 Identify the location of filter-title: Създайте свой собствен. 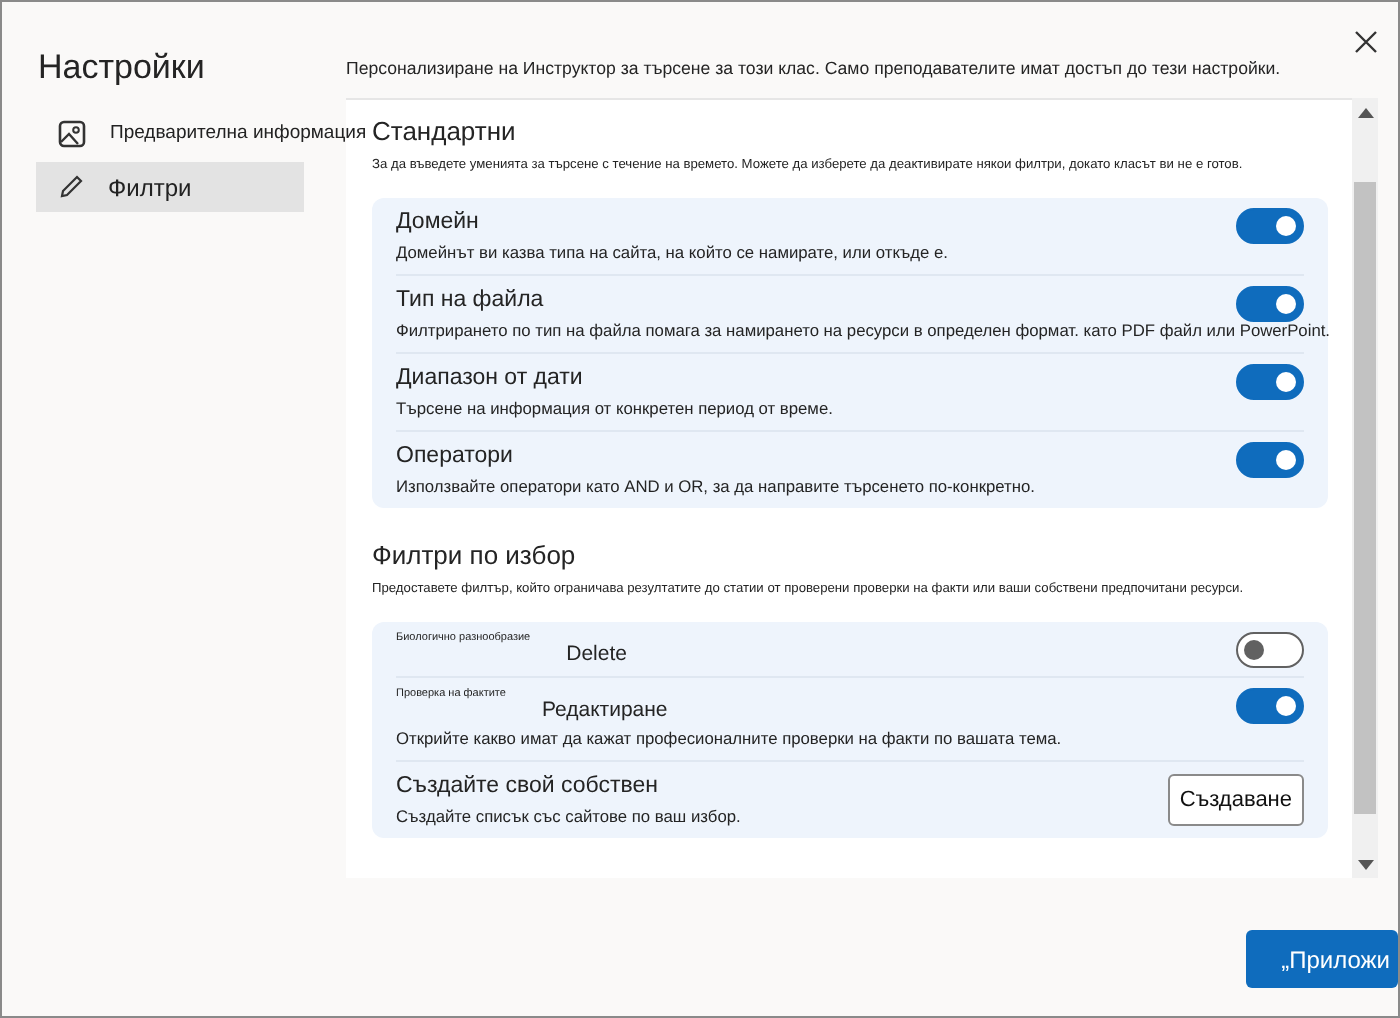
(527, 786).